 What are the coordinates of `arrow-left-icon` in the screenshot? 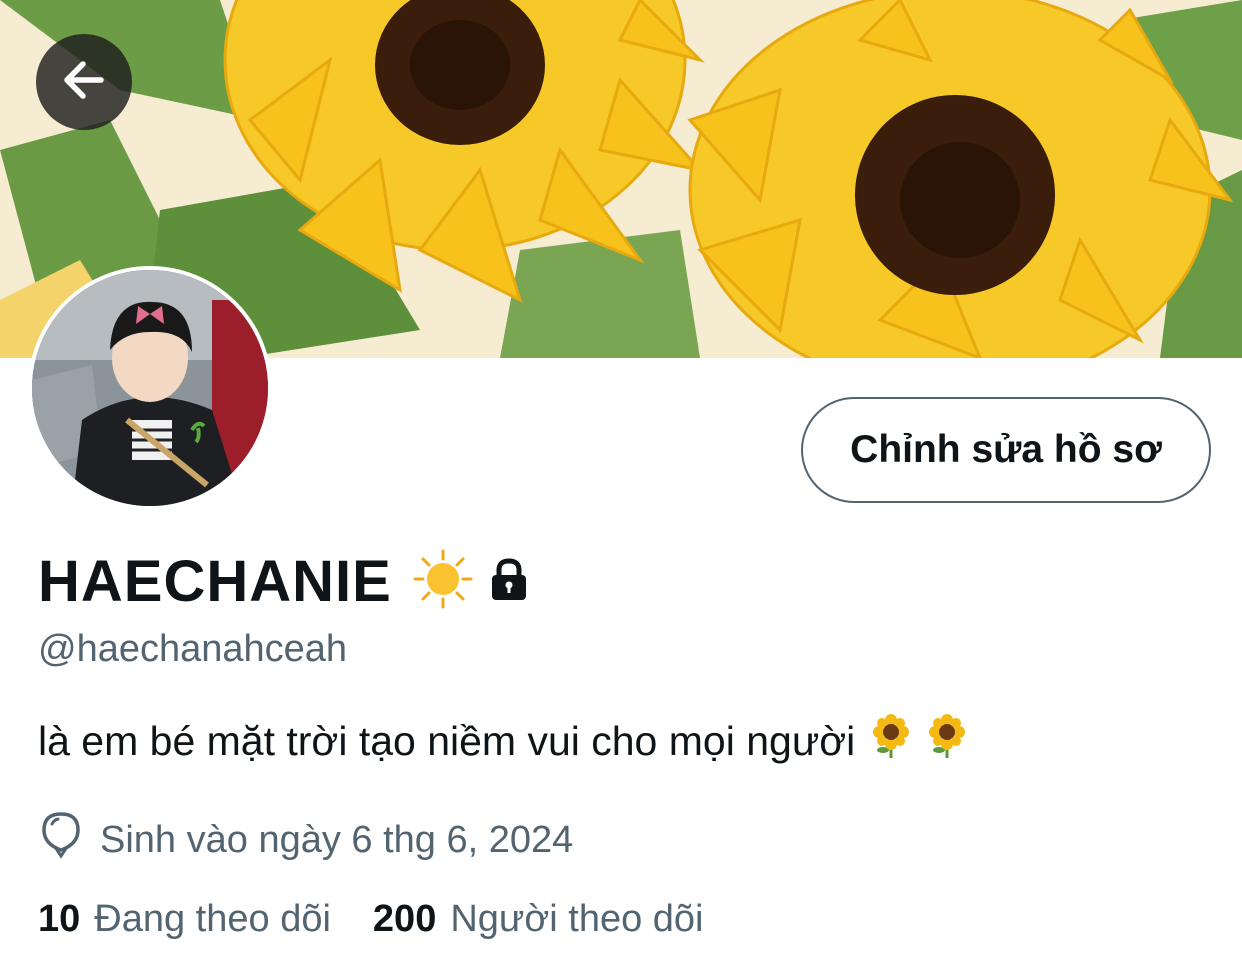 It's located at (84, 82).